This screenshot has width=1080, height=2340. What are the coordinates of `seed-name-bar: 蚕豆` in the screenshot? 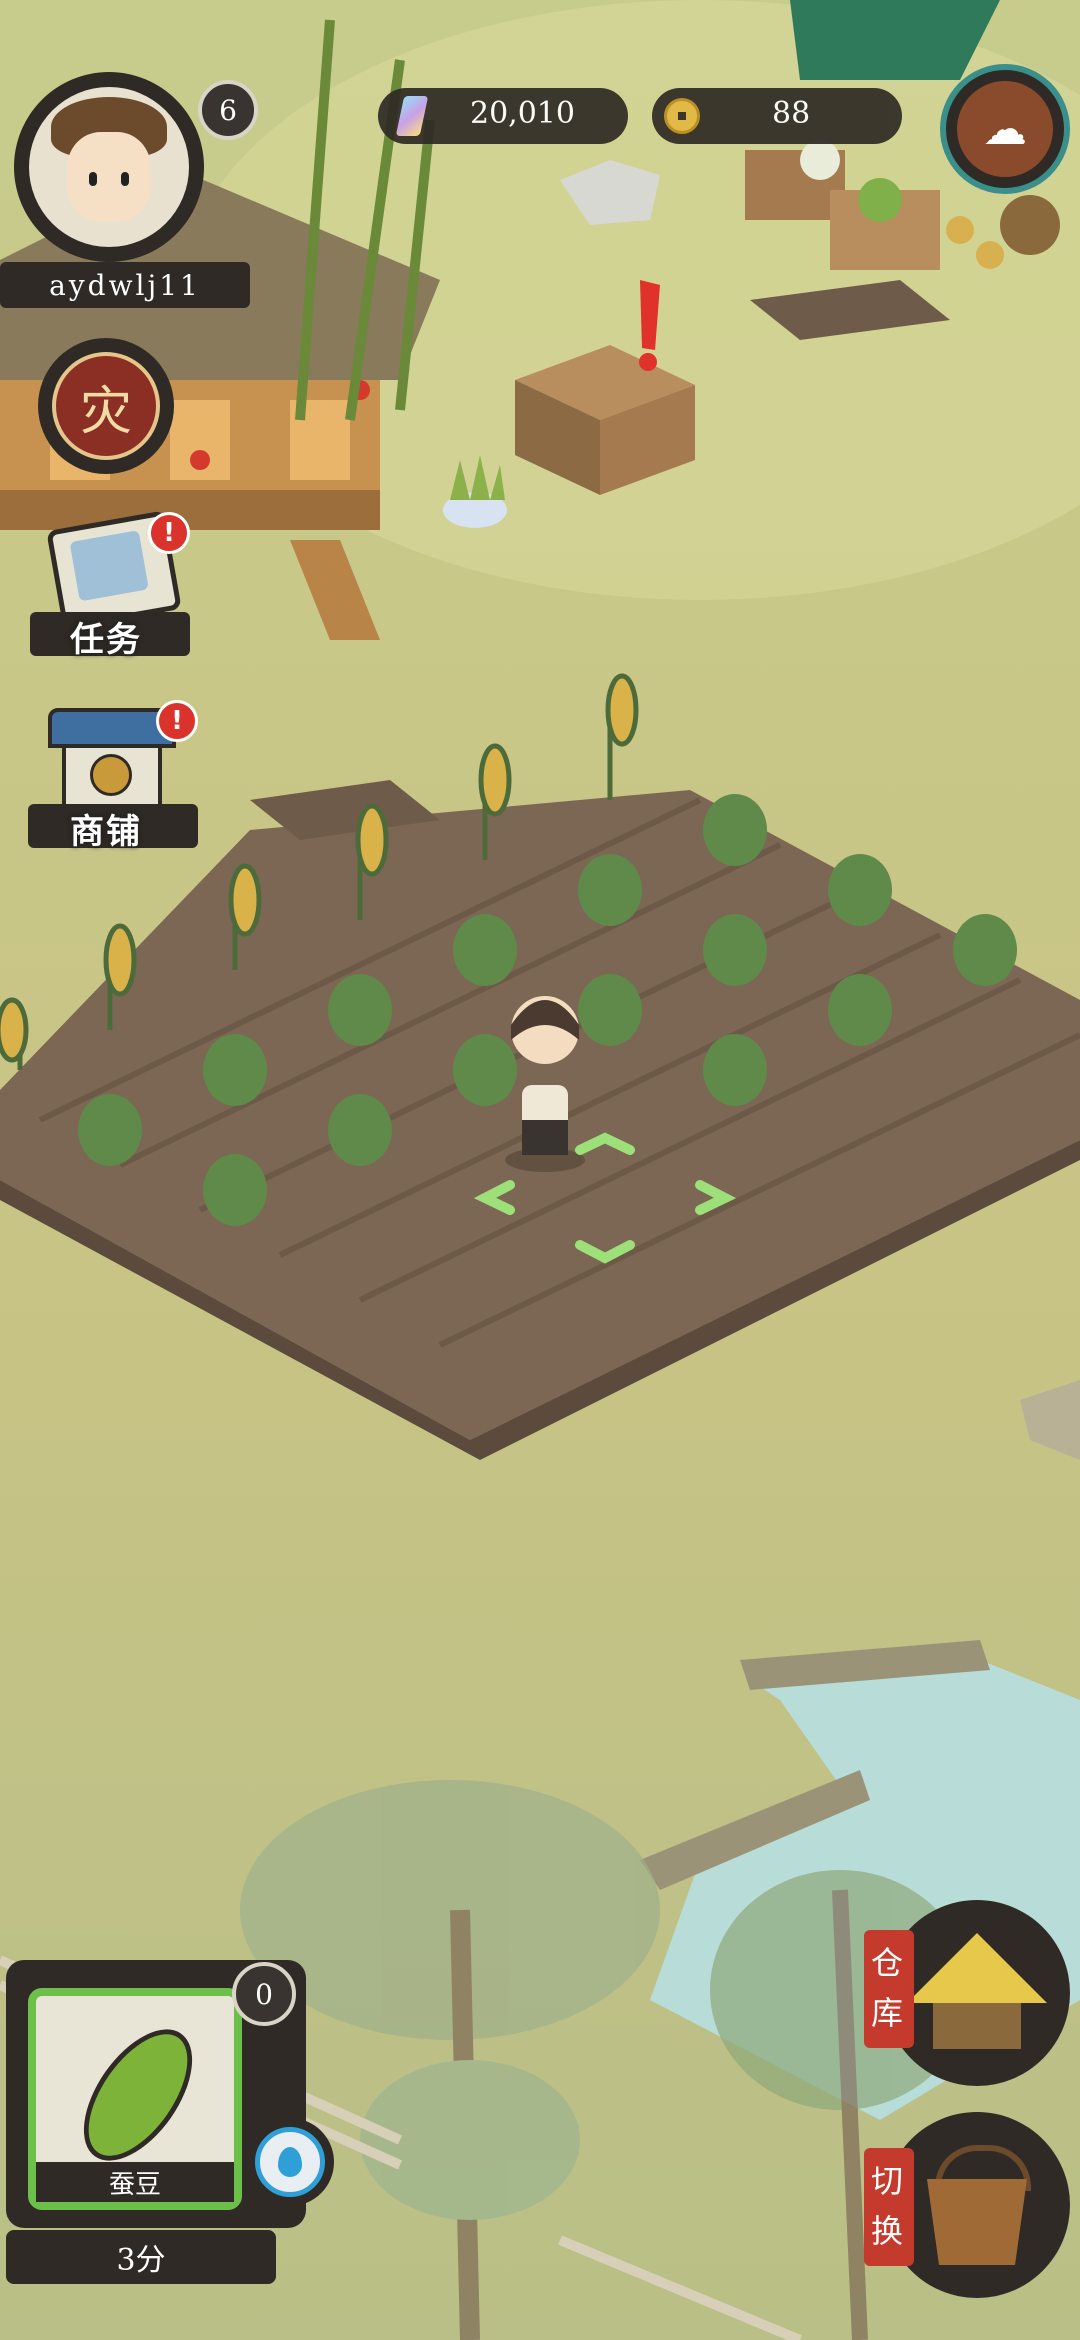 It's located at (135, 2182).